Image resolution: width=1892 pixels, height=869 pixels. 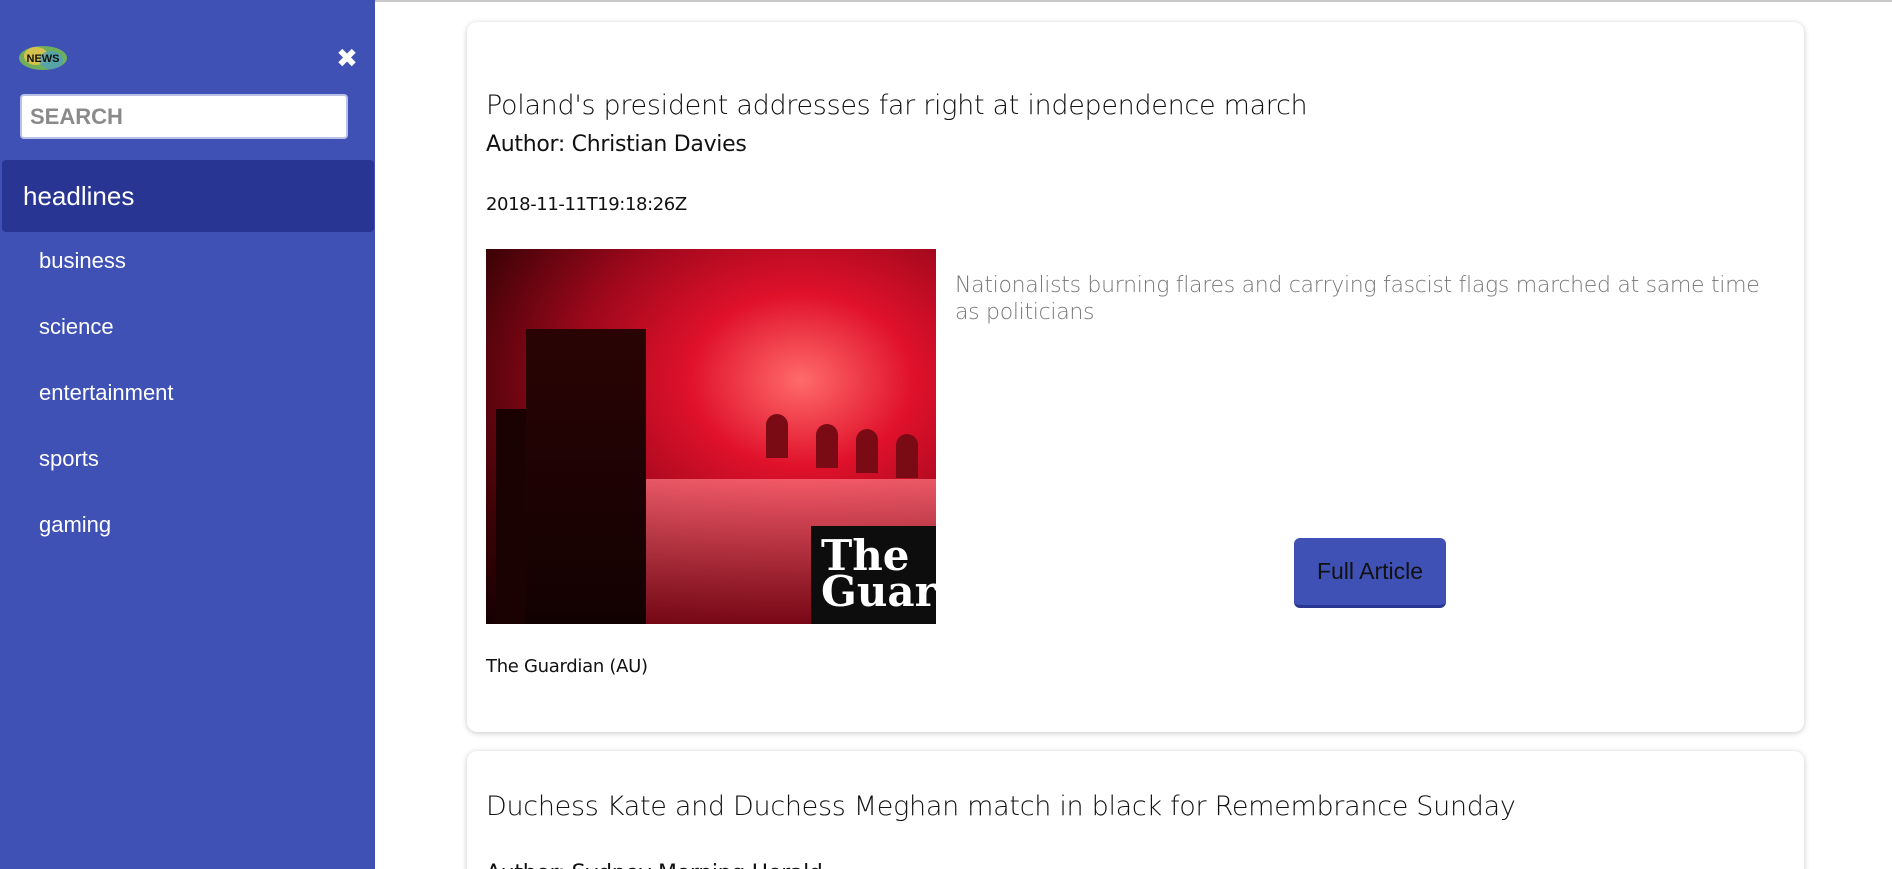 What do you see at coordinates (69, 459) in the screenshot?
I see `sidebar-item-sports: sports` at bounding box center [69, 459].